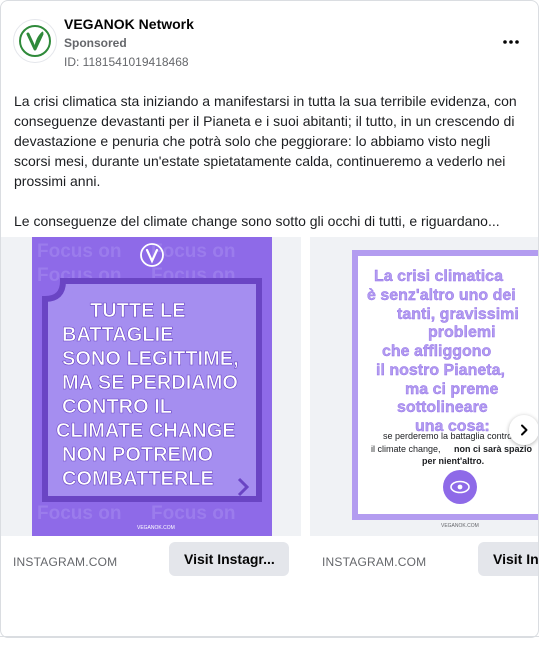 The image size is (539, 645). I want to click on slide-2-domain: INSTAGRAM.COM, so click(374, 562).